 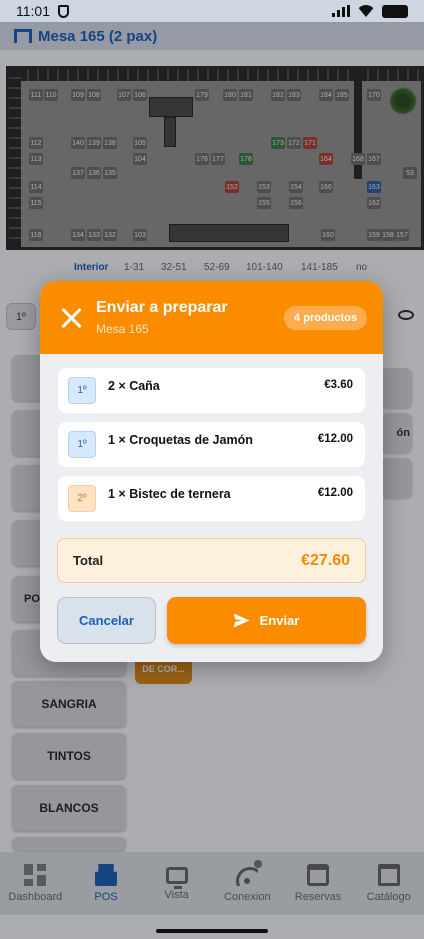 What do you see at coordinates (134, 386) in the screenshot?
I see `item-name: 2 × Caña` at bounding box center [134, 386].